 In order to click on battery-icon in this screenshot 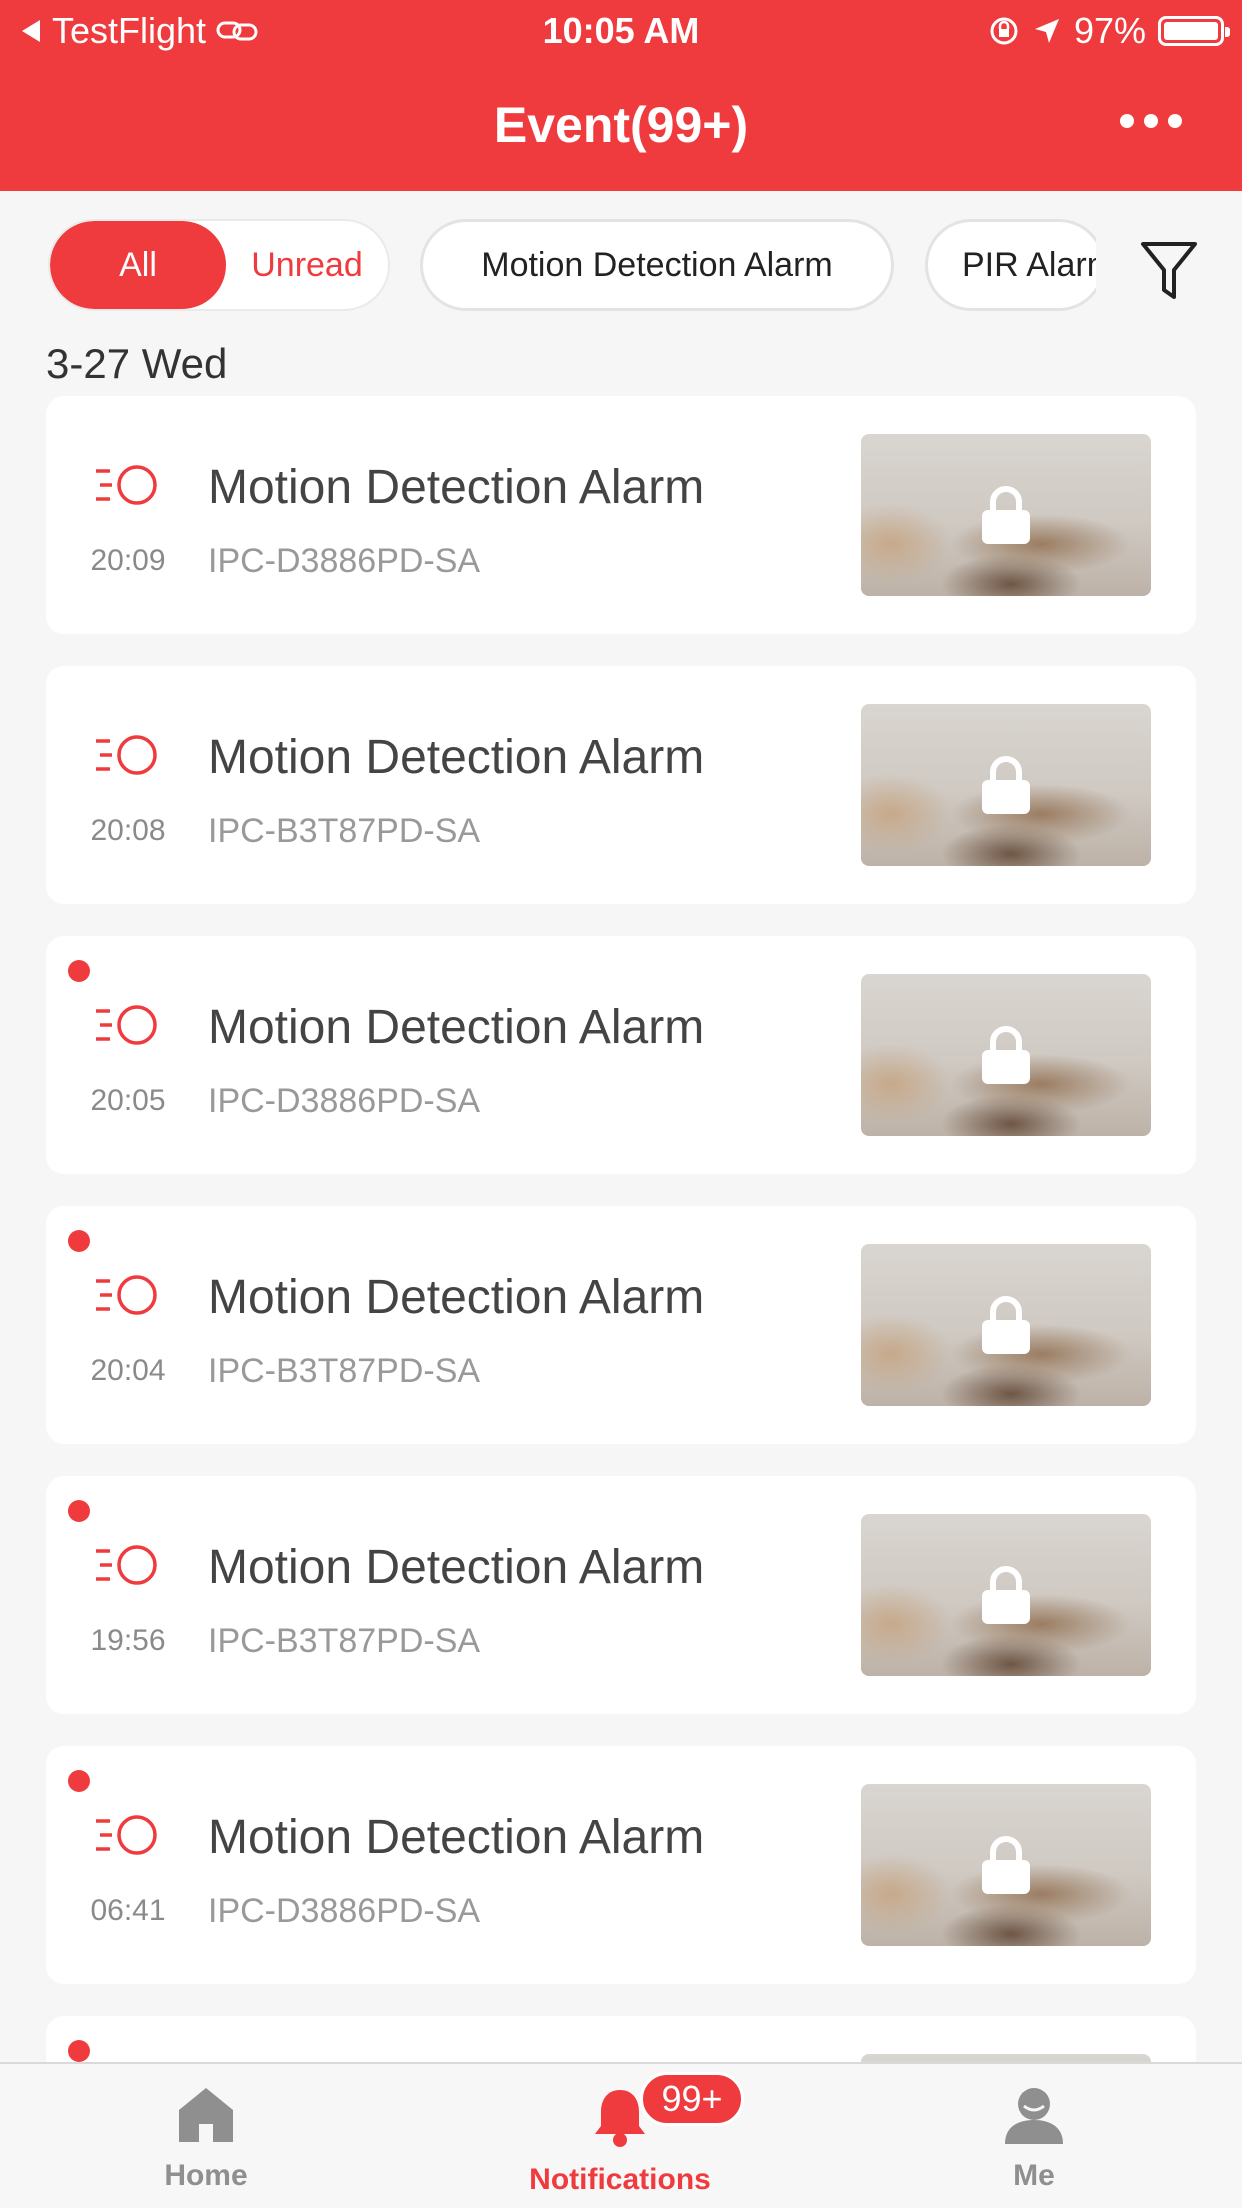, I will do `click(1194, 31)`.